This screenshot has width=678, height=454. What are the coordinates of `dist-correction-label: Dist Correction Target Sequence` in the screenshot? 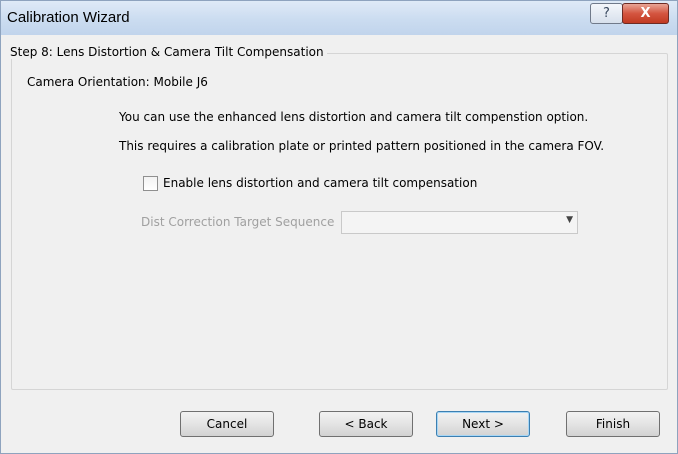 It's located at (238, 222).